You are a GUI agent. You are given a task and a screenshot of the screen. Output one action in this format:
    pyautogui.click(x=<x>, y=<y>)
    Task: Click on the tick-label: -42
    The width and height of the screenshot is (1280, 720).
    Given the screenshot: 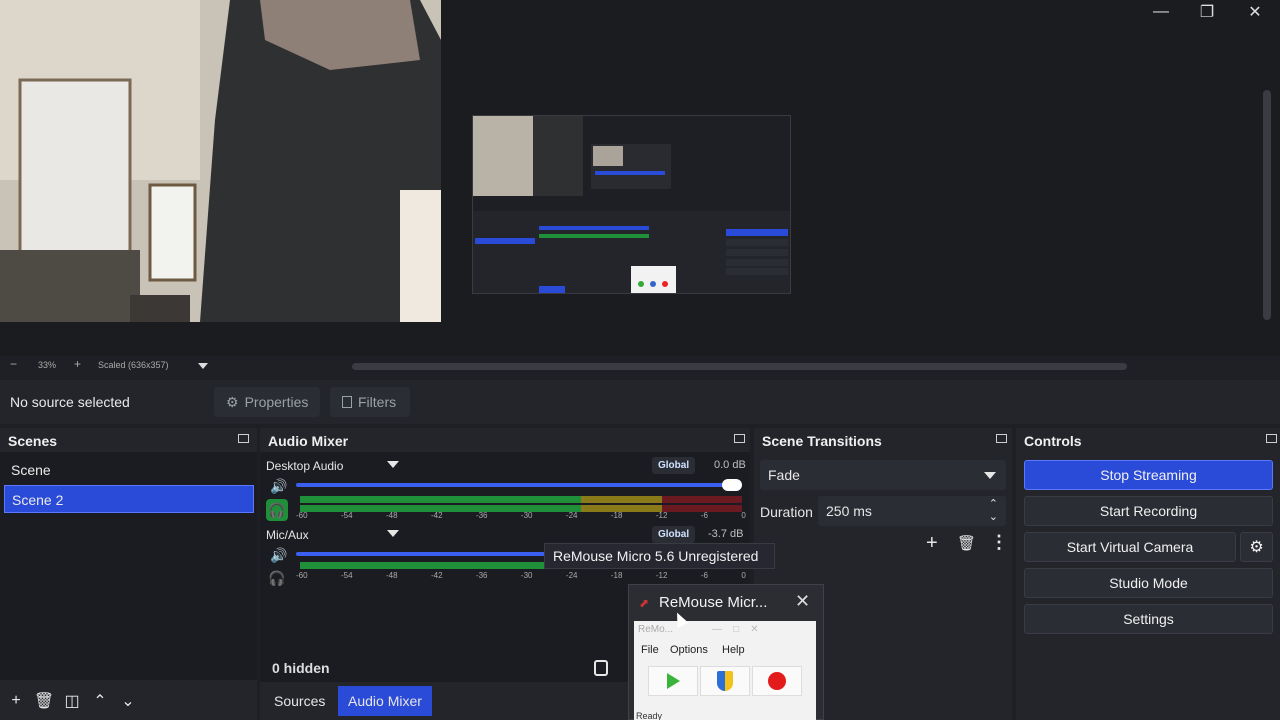 What is the action you would take?
    pyautogui.click(x=436, y=515)
    